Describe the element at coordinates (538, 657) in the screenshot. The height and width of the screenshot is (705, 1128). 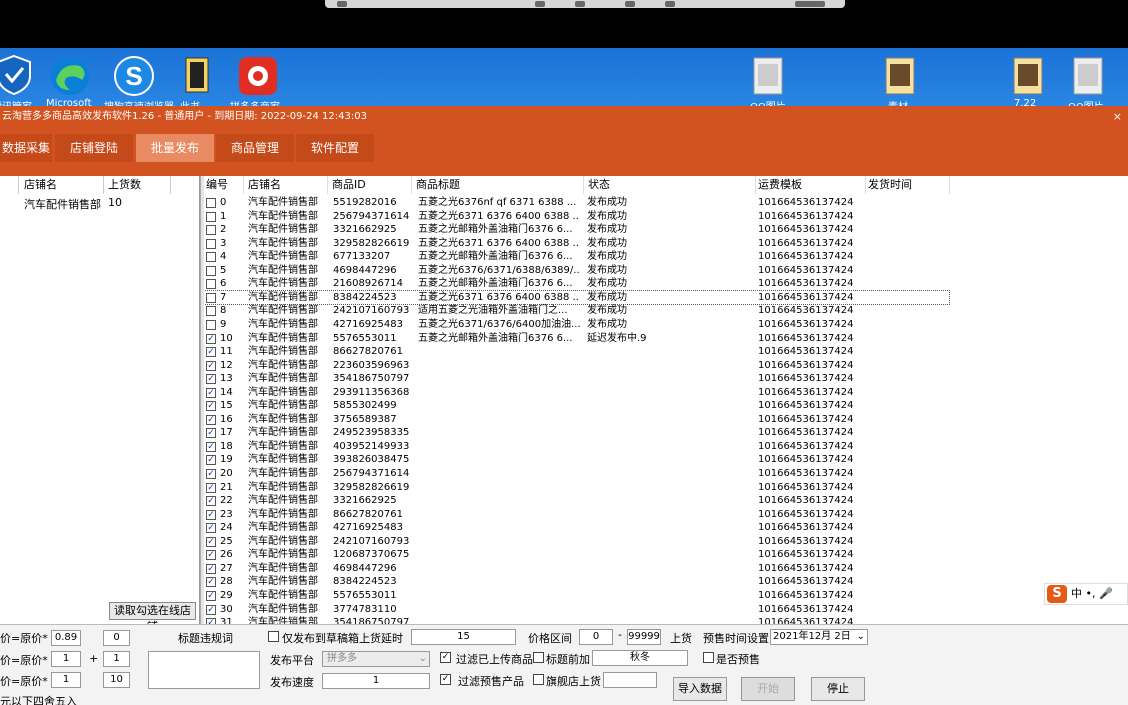
I see `title-prefix-checkbox` at that location.